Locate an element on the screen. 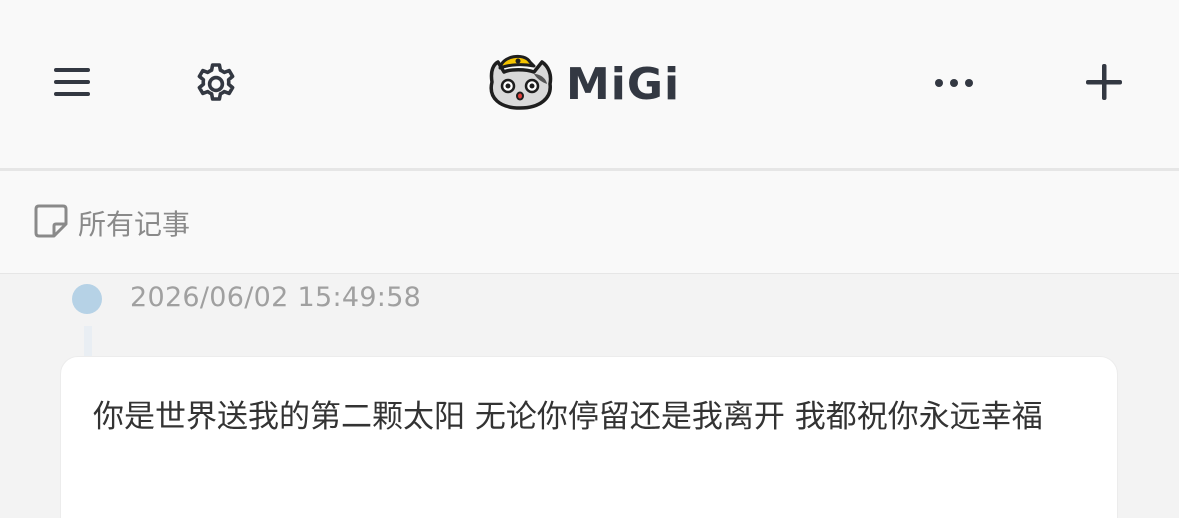  settings-button is located at coordinates (216, 86).